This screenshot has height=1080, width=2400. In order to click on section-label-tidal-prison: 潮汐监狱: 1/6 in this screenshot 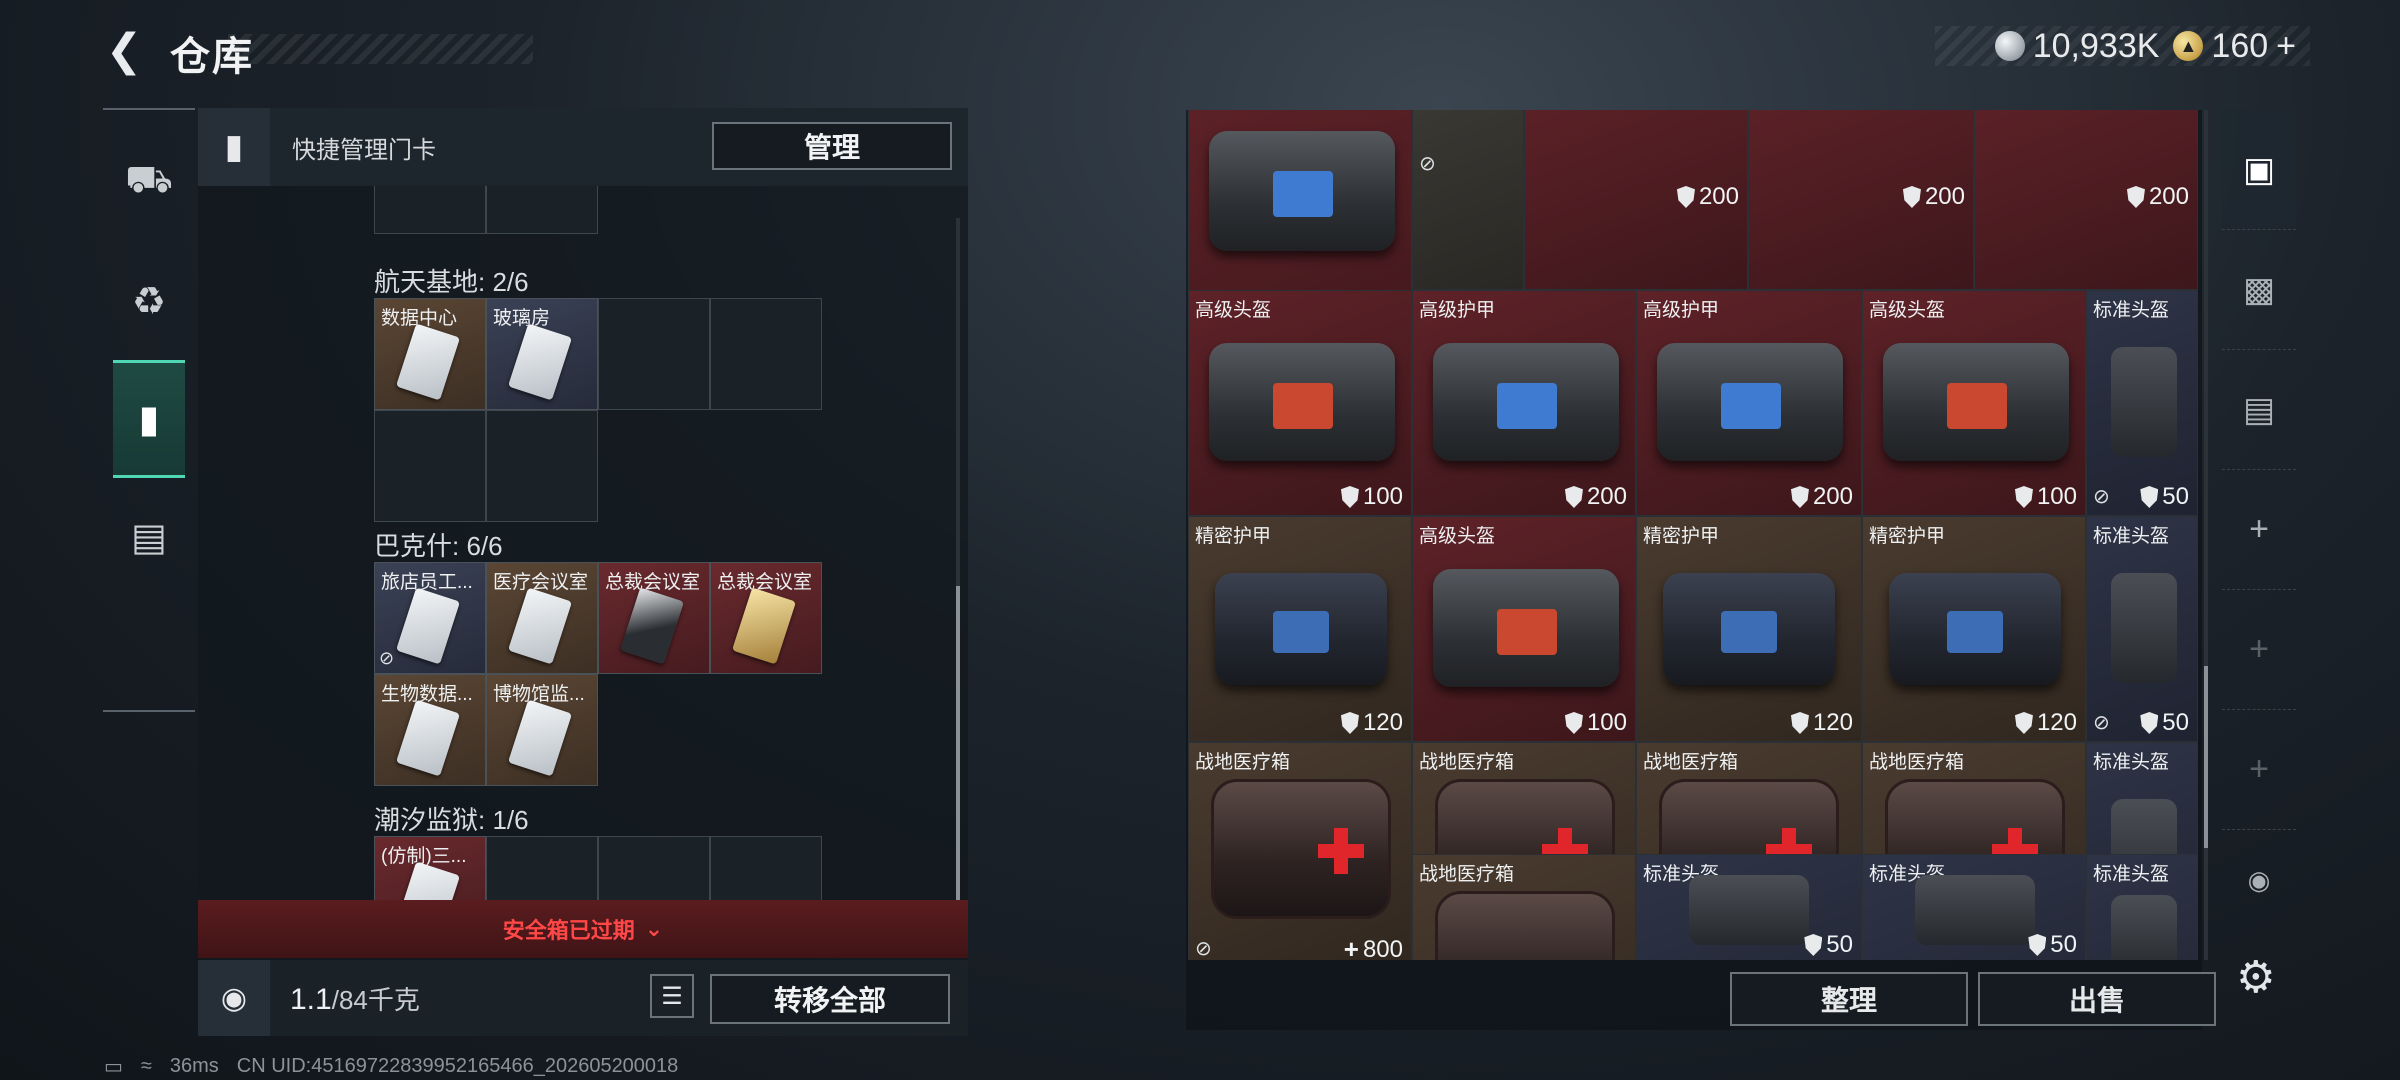, I will do `click(451, 820)`.